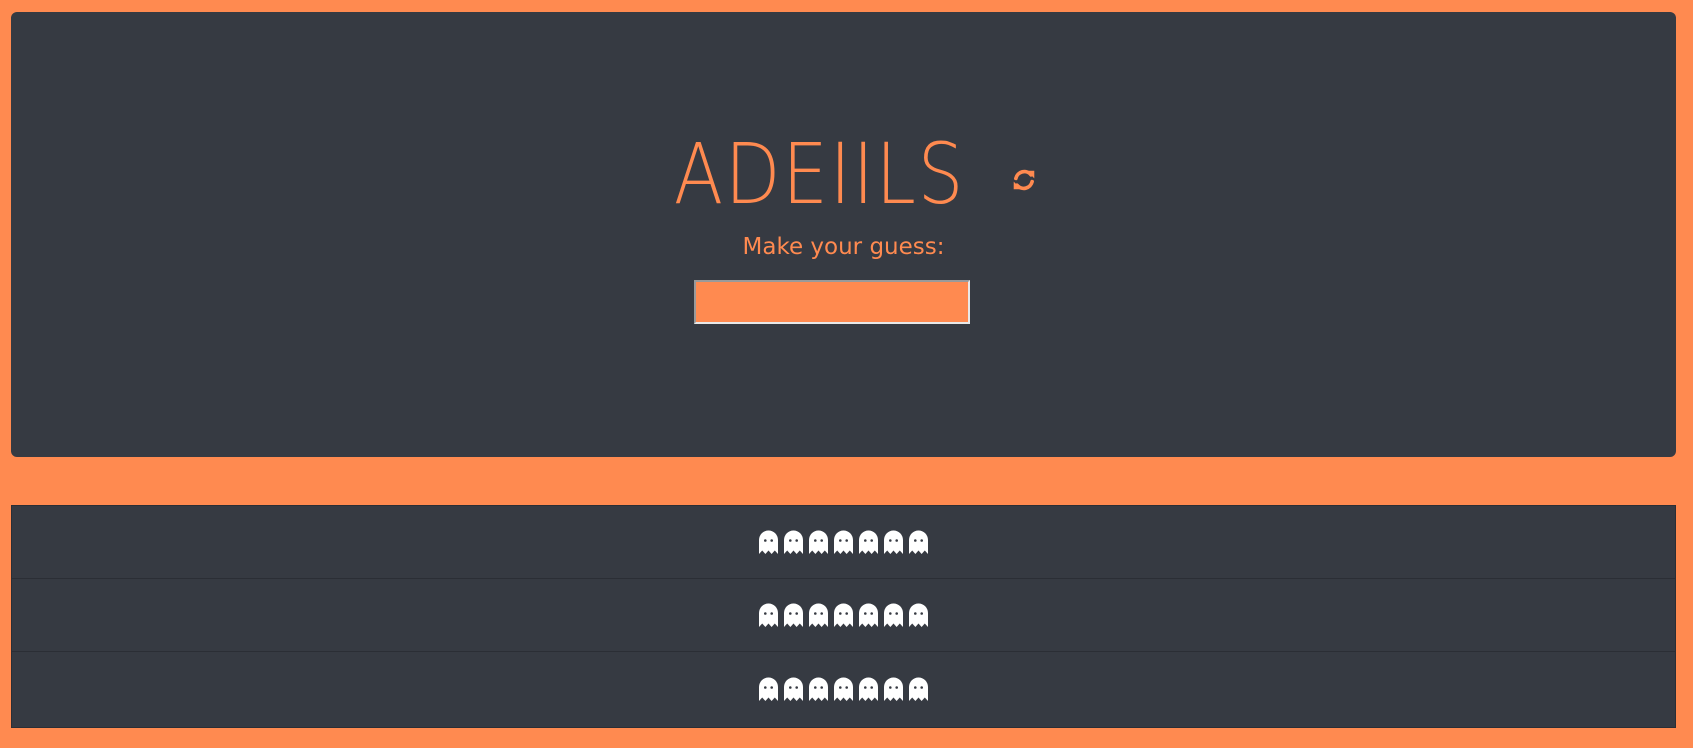 The image size is (1693, 748). I want to click on word-row: ADEIILS, so click(843, 174).